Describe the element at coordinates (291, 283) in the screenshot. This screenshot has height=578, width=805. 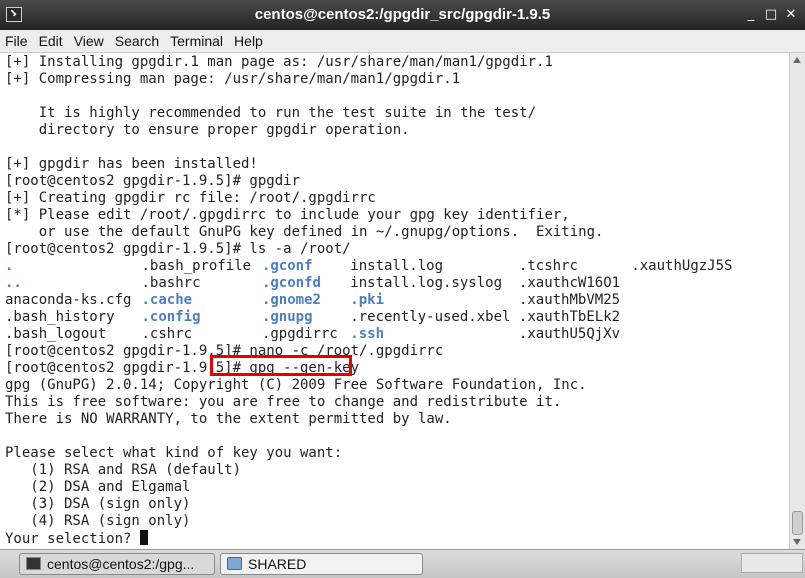
I see `ls-entry: .gconfd` at that location.